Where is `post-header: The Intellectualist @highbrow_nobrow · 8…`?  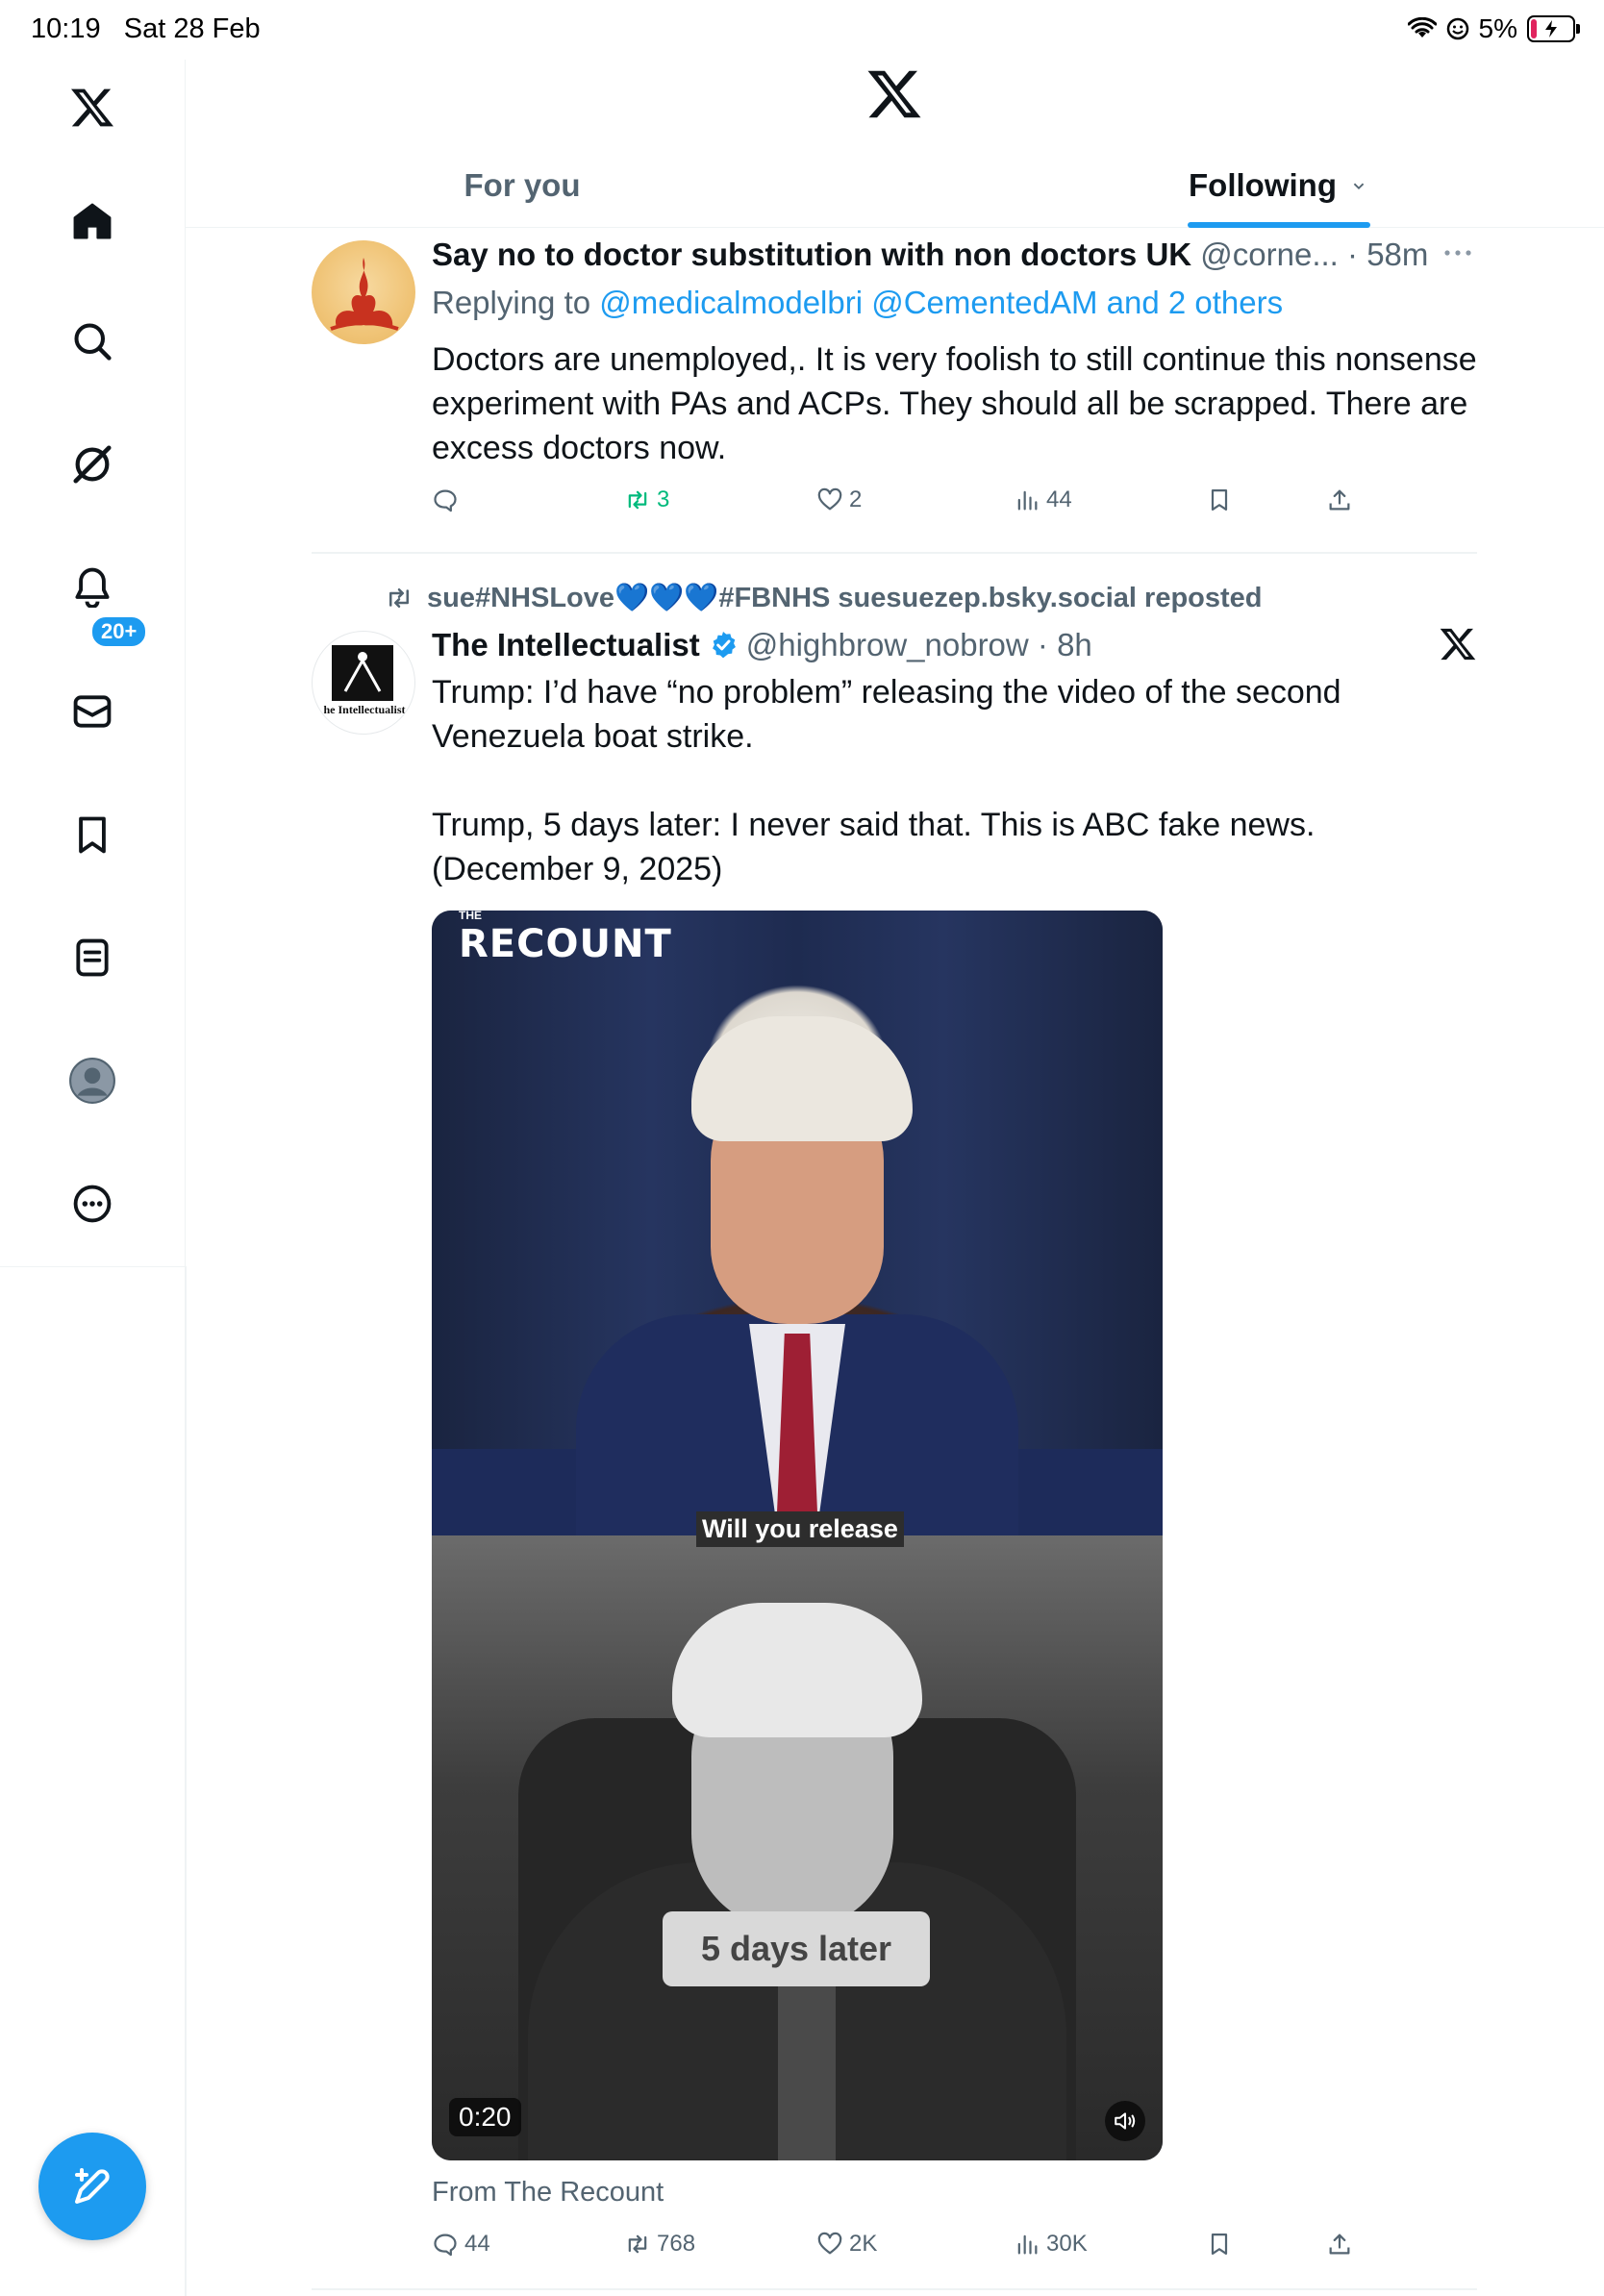
post-header: The Intellectualist @highbrow_nobrow · 8… is located at coordinates (762, 645).